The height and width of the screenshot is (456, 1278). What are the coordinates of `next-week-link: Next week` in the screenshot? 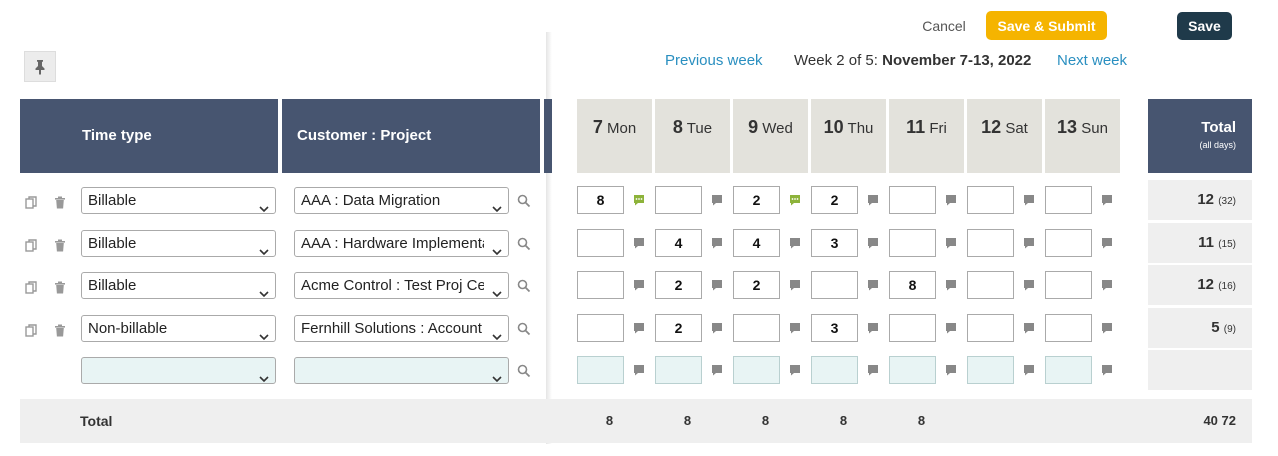 It's located at (1092, 61).